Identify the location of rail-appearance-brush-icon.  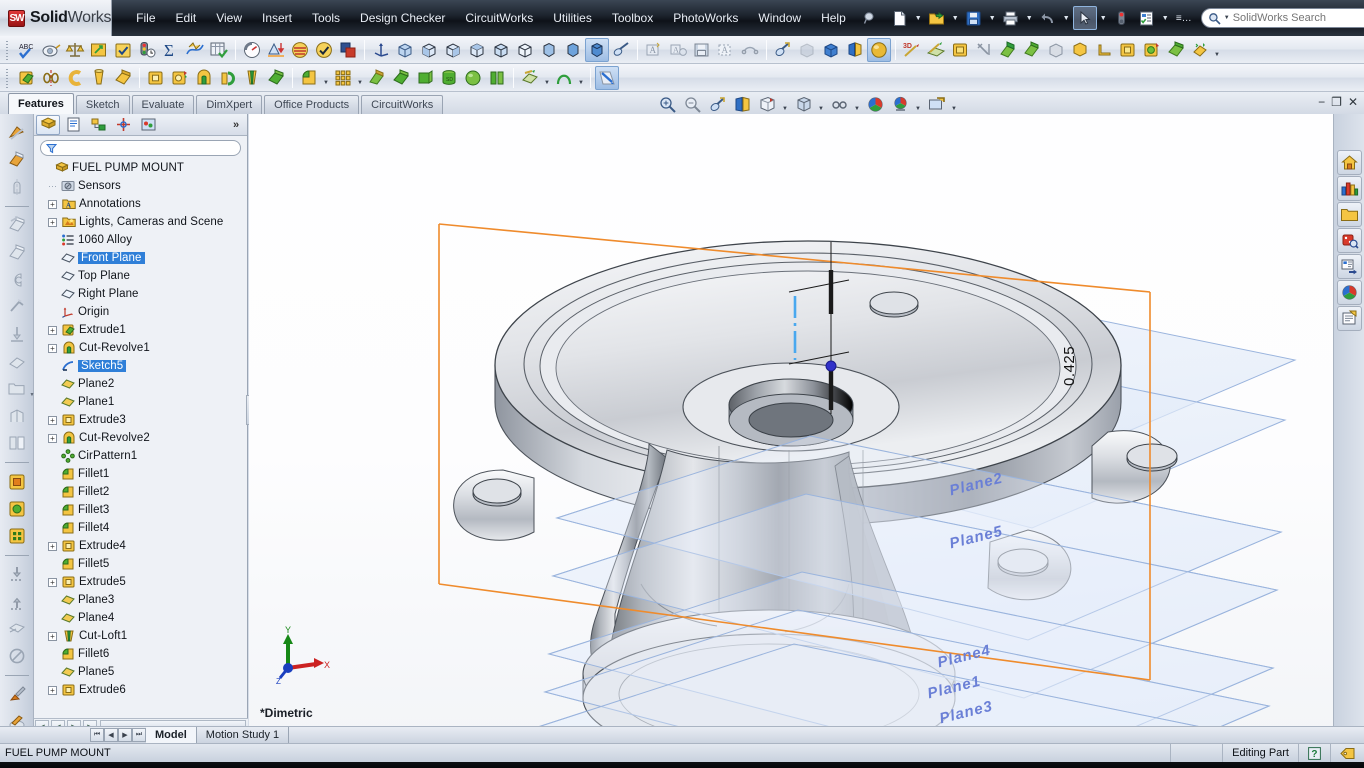
(17, 694).